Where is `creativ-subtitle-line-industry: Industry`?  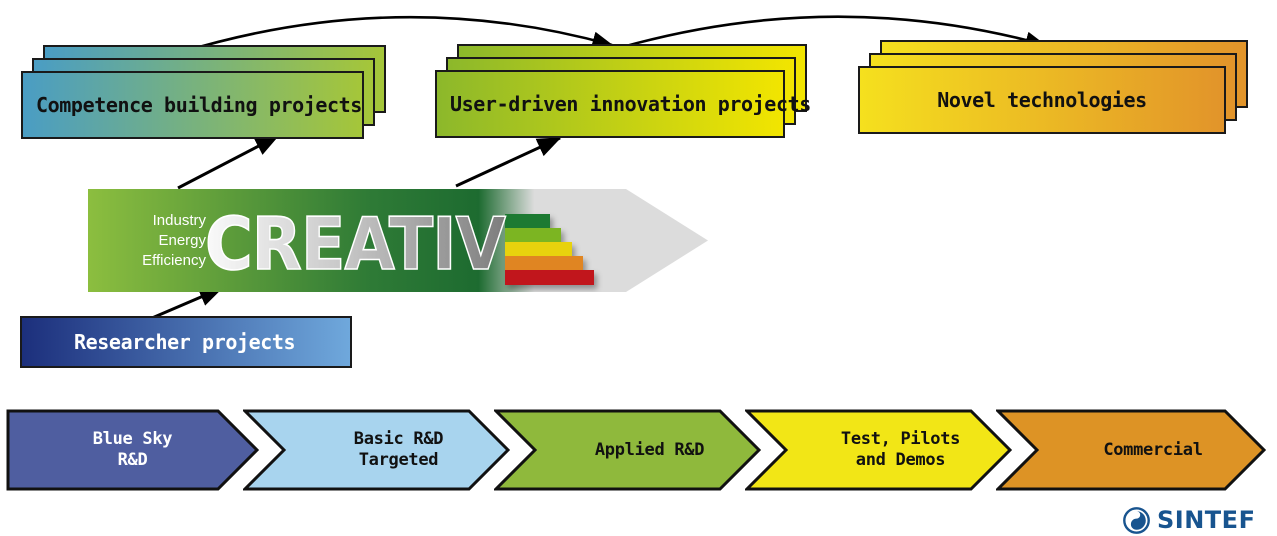 creativ-subtitle-line-industry: Industry is located at coordinates (179, 220).